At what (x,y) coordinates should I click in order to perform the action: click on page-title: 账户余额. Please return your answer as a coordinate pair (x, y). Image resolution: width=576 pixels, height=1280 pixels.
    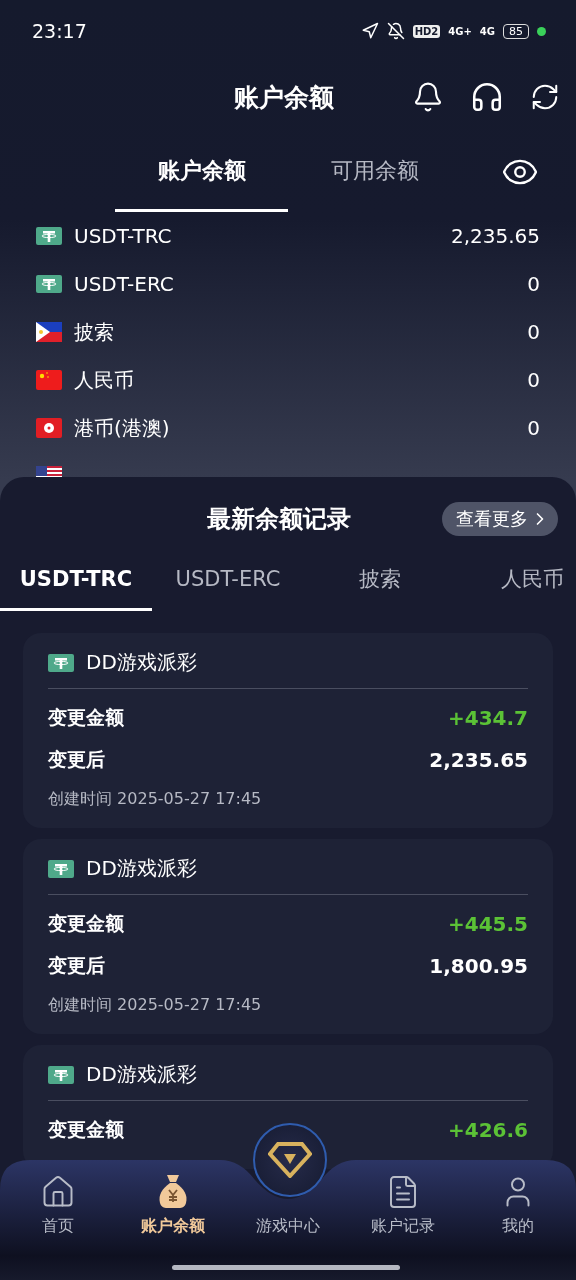
    Looking at the image, I should click on (284, 97).